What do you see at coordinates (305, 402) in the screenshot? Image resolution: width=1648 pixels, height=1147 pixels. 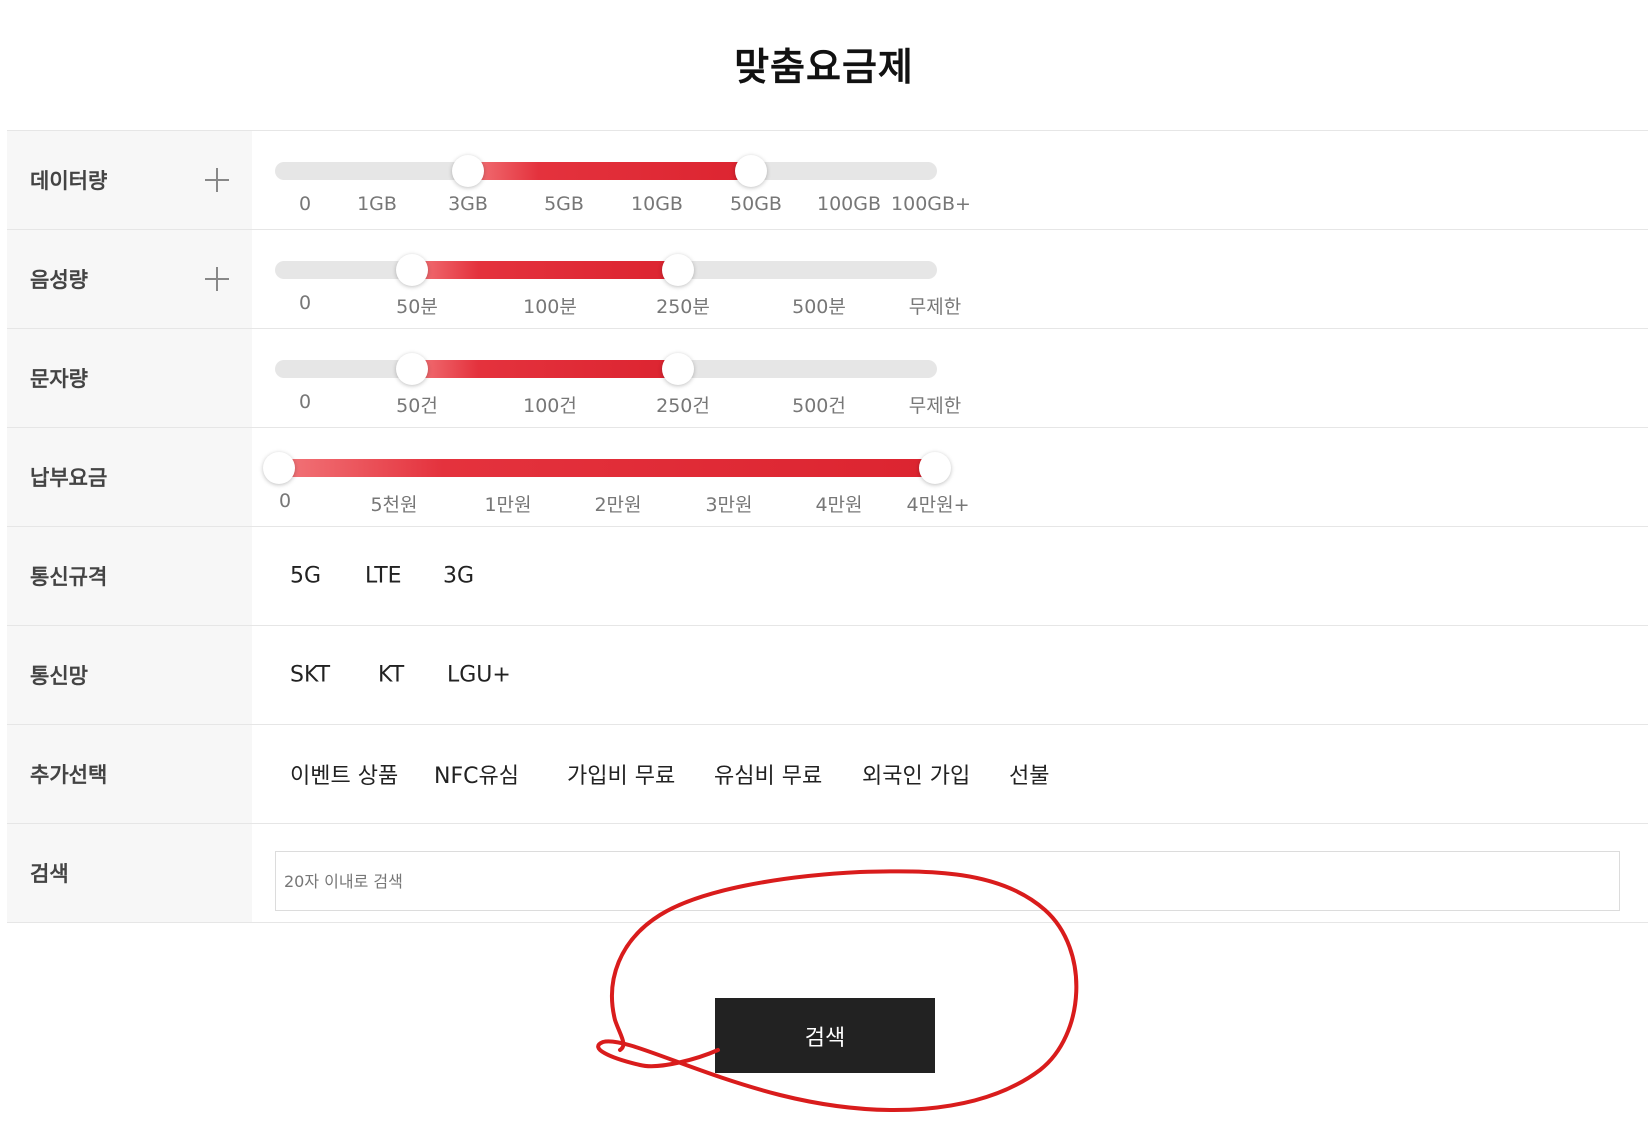 I see `sms-tick: 0` at bounding box center [305, 402].